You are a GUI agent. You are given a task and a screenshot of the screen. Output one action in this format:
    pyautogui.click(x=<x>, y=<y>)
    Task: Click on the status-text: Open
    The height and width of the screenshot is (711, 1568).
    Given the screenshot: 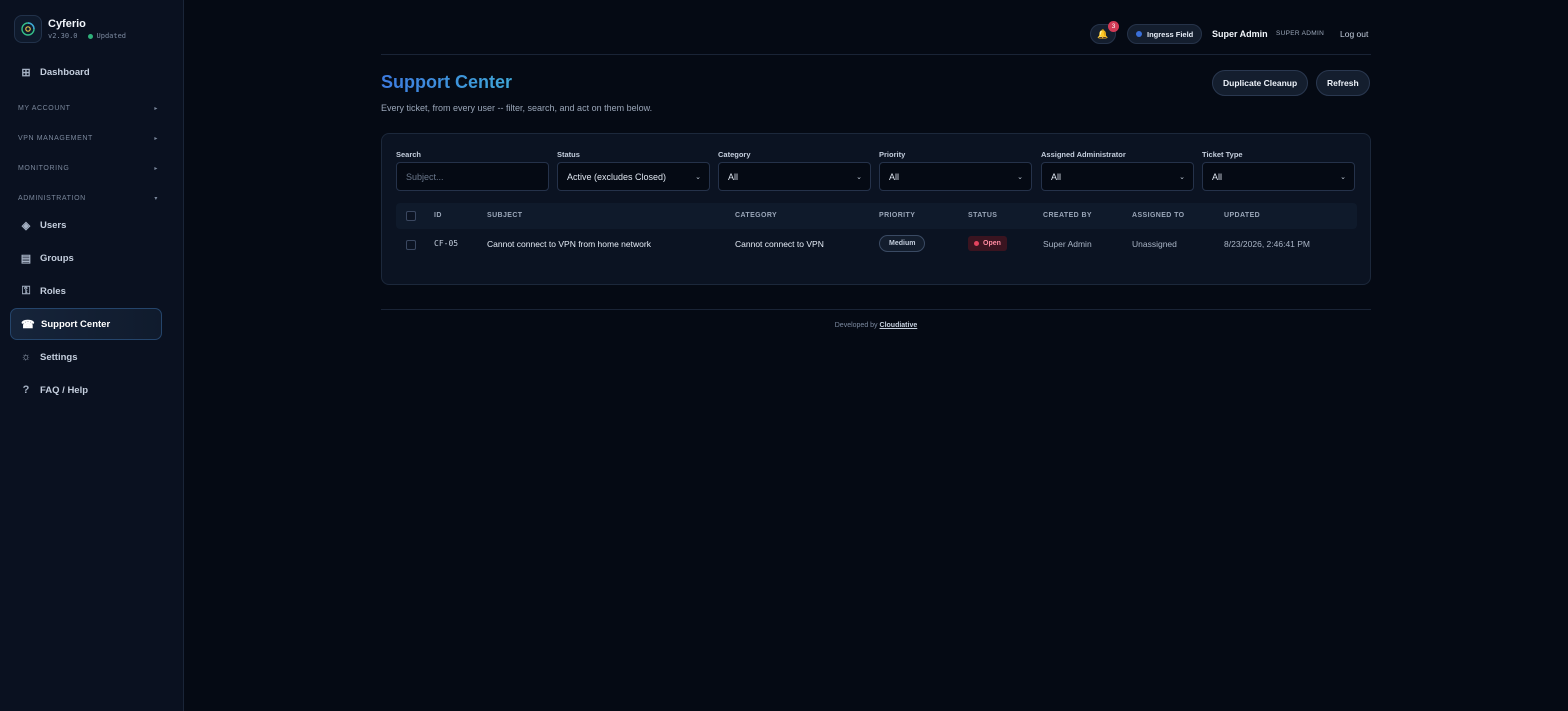 What is the action you would take?
    pyautogui.click(x=992, y=243)
    